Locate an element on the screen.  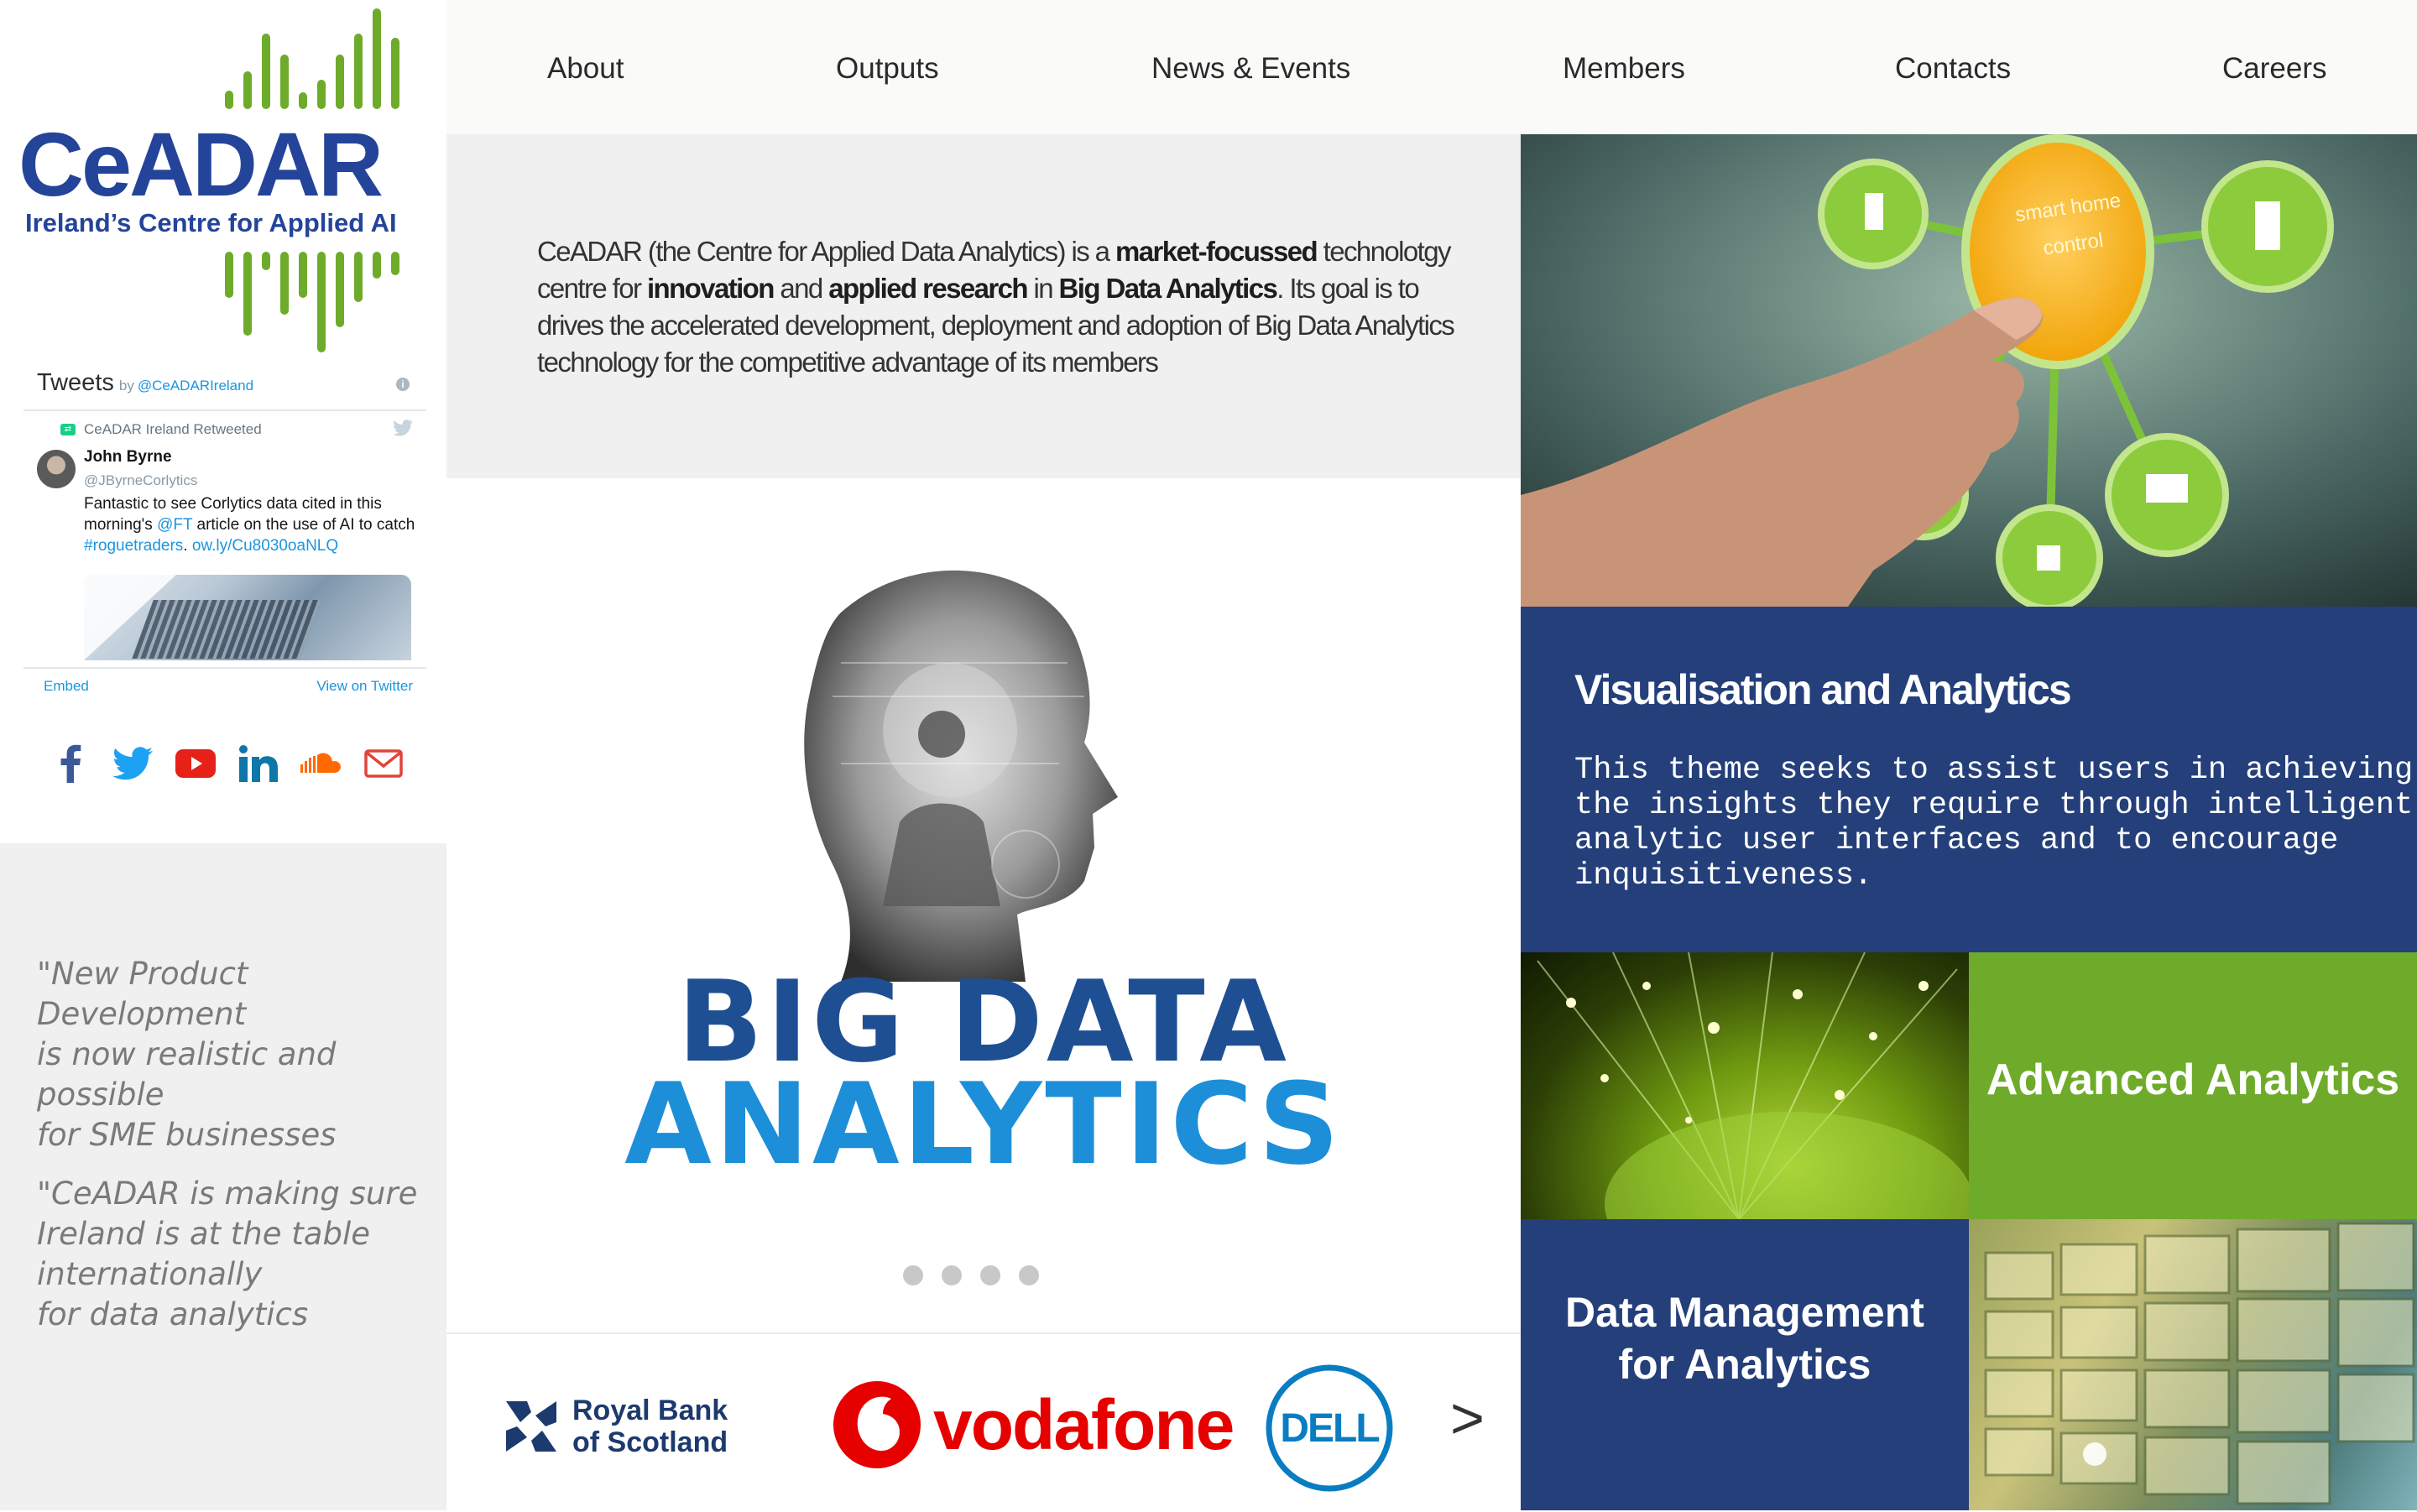
intro-text-part: and is located at coordinates (801, 289).